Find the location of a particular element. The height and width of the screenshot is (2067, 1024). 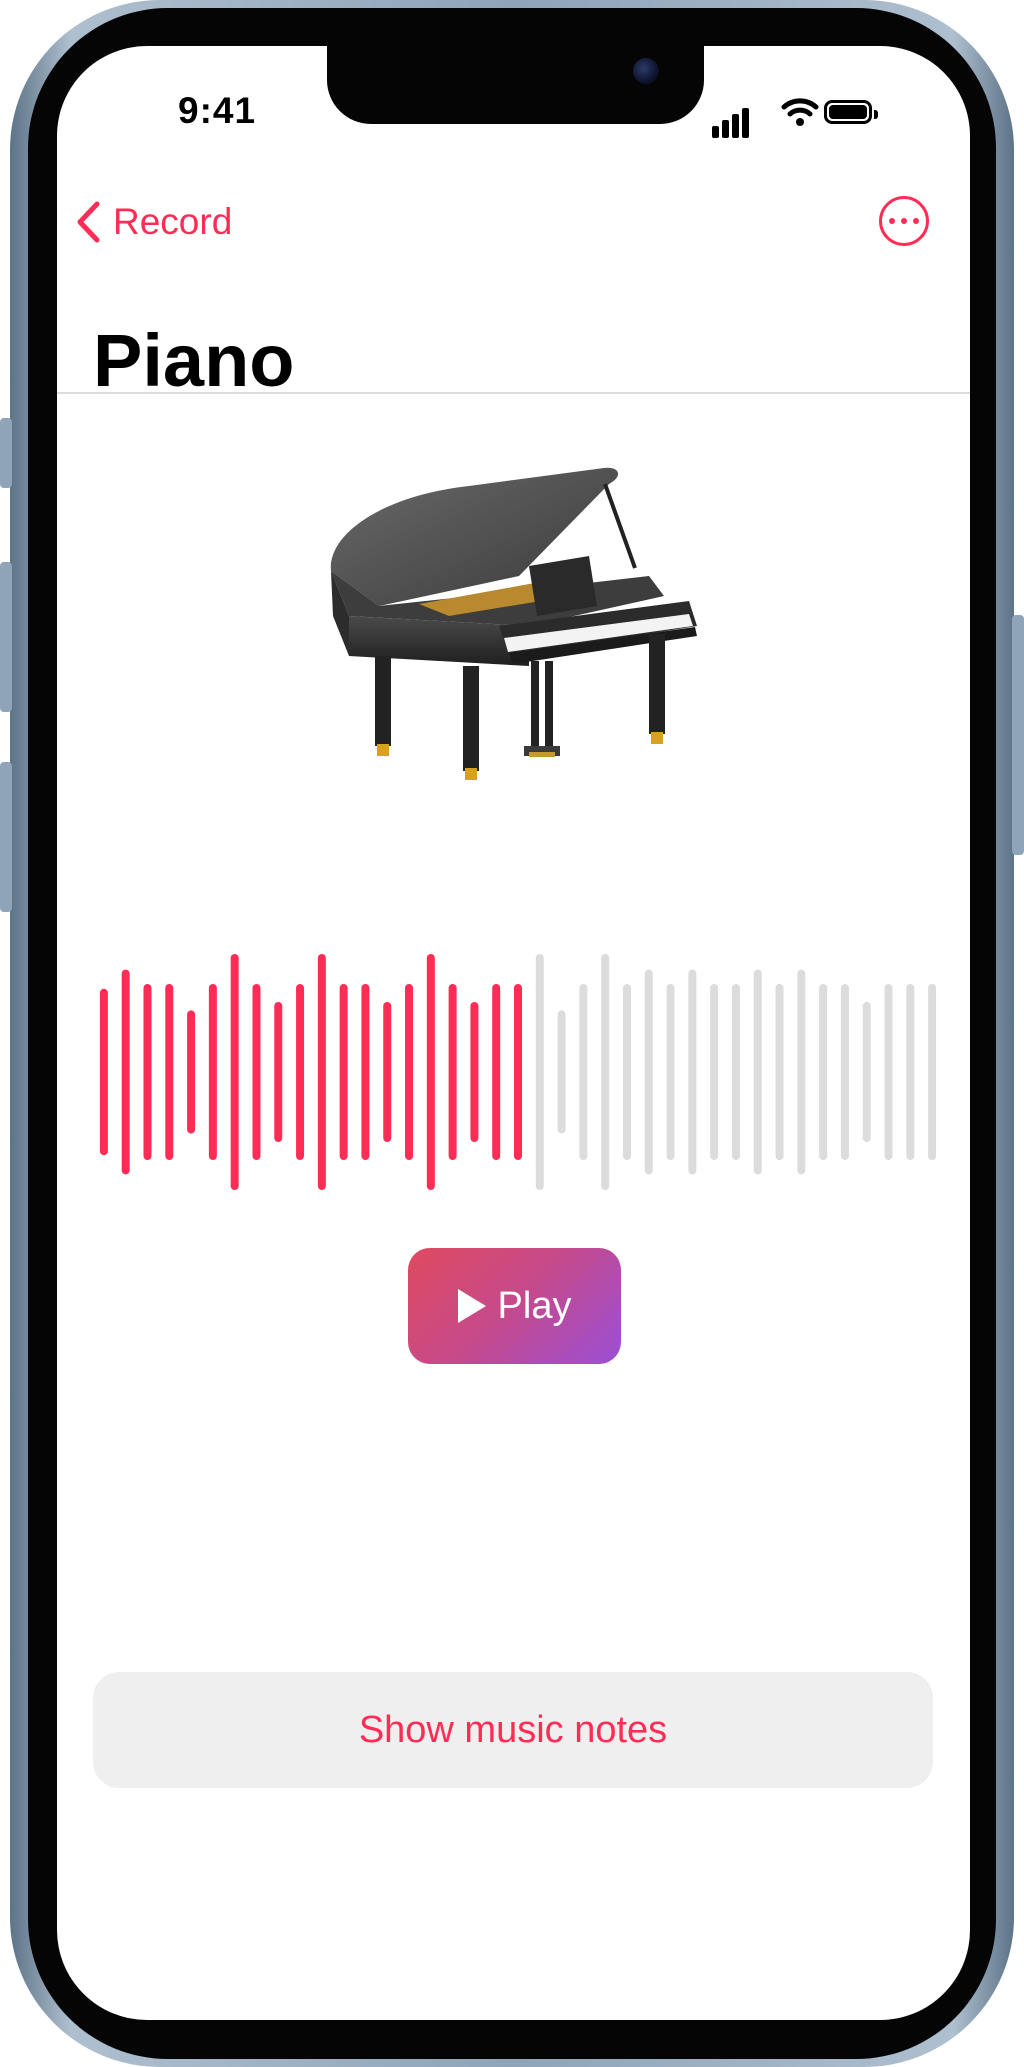

header-divider is located at coordinates (513, 393).